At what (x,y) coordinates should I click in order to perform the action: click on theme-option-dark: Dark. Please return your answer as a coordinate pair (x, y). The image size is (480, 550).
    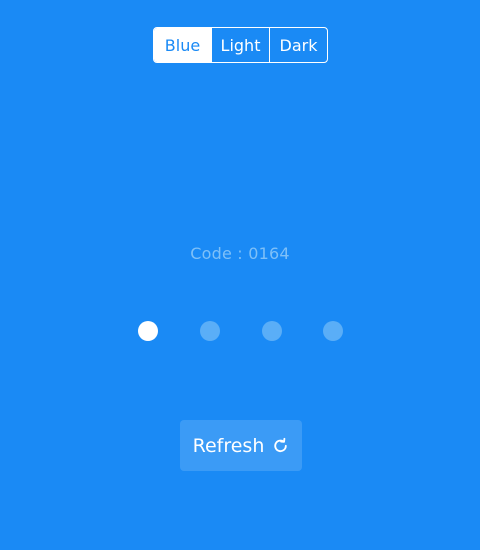
    Looking at the image, I should click on (298, 45).